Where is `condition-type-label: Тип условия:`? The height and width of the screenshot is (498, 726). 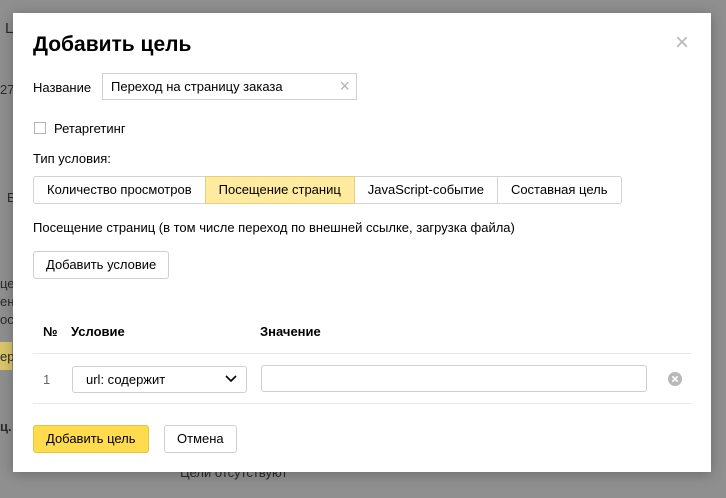
condition-type-label: Тип условия: is located at coordinates (72, 158).